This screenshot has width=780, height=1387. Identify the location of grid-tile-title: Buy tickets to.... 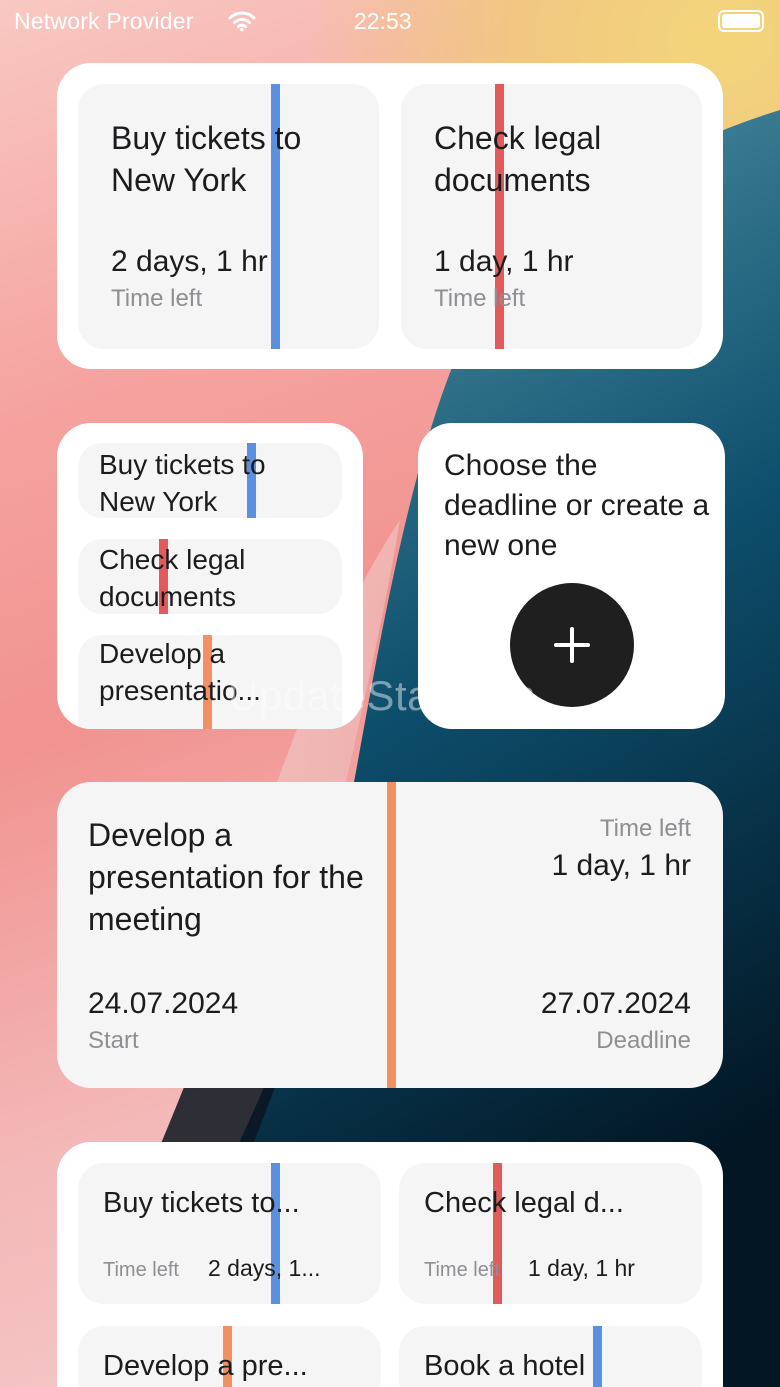
(201, 1203).